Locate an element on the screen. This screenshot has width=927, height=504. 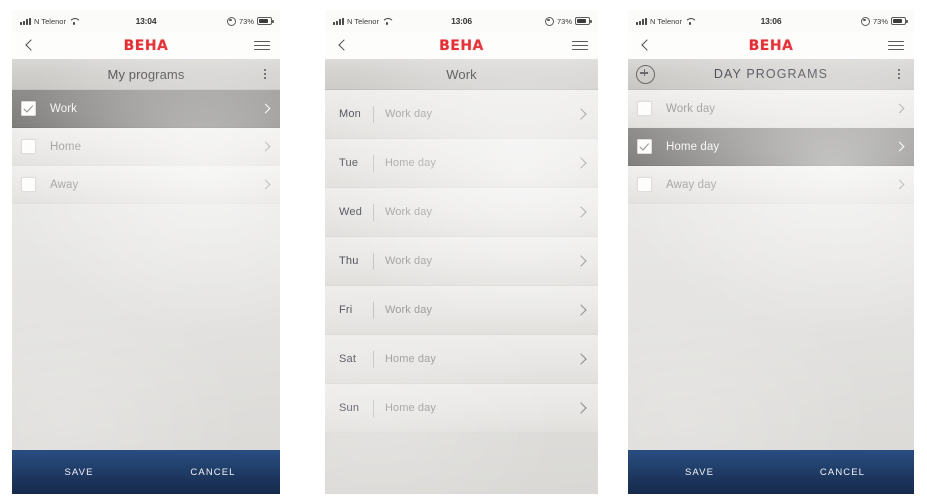
list-item: Work is located at coordinates (146, 109).